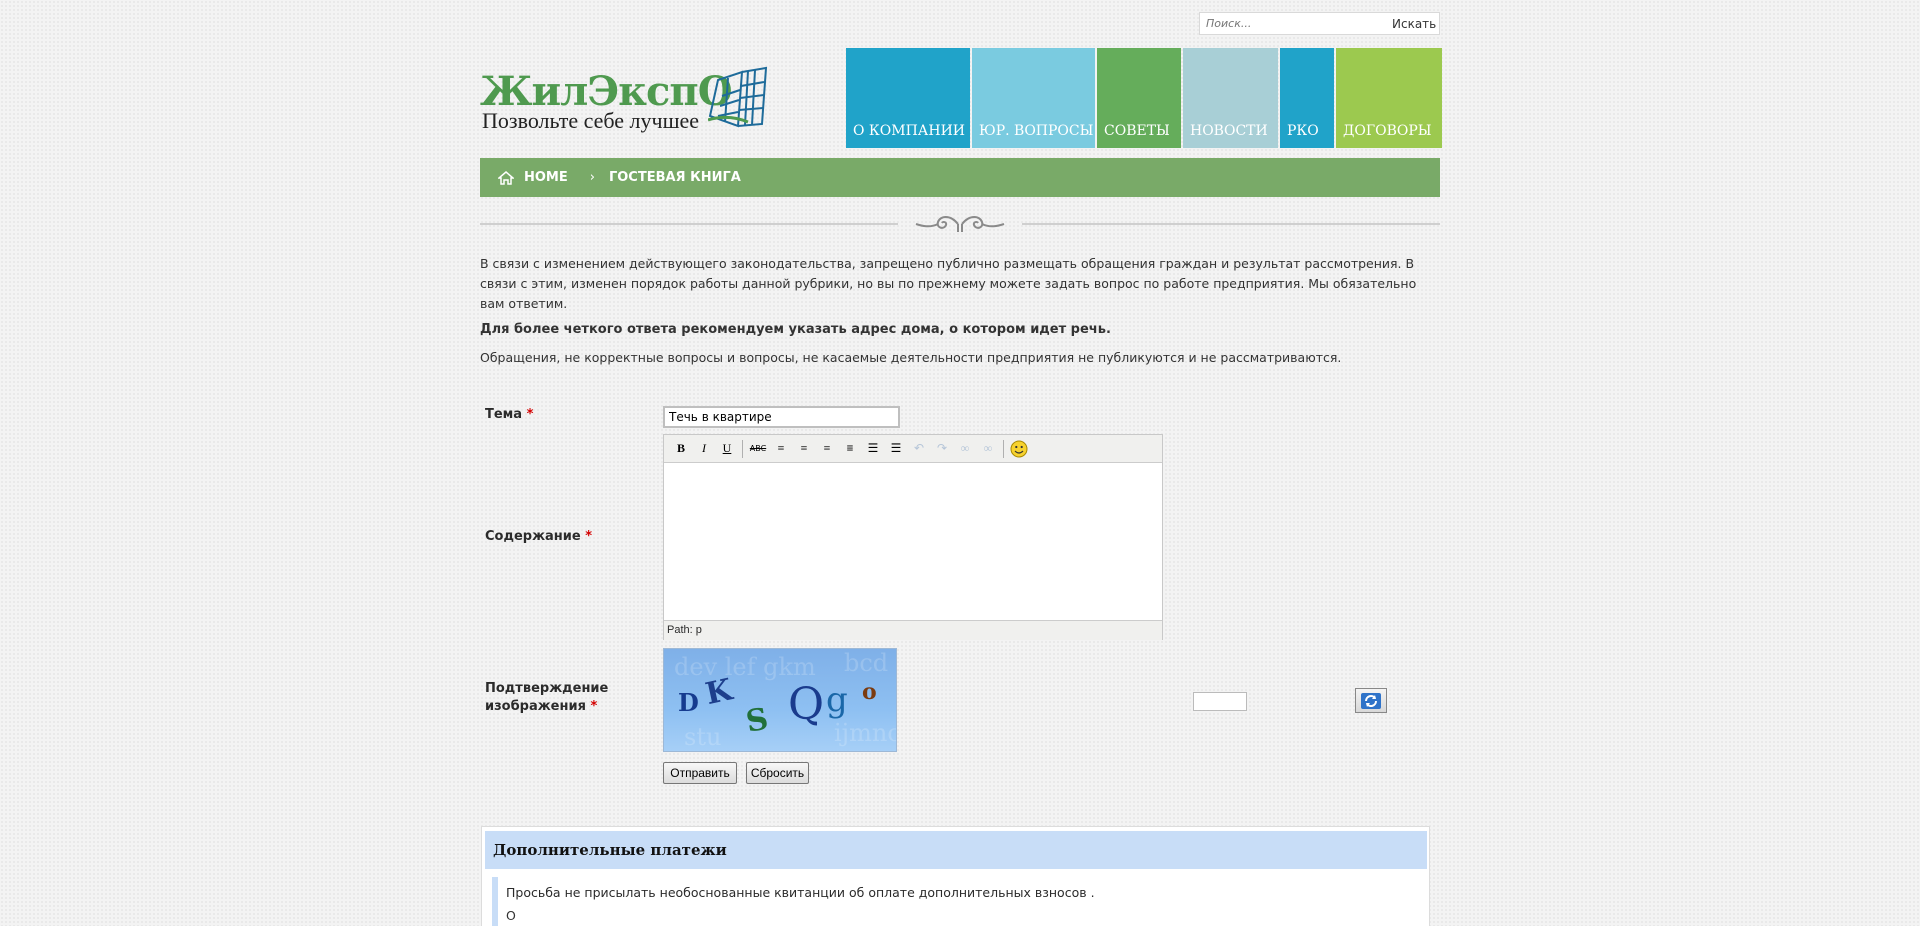 Image resolution: width=1920 pixels, height=926 pixels. I want to click on additional-payments-text-2: О, so click(511, 915).